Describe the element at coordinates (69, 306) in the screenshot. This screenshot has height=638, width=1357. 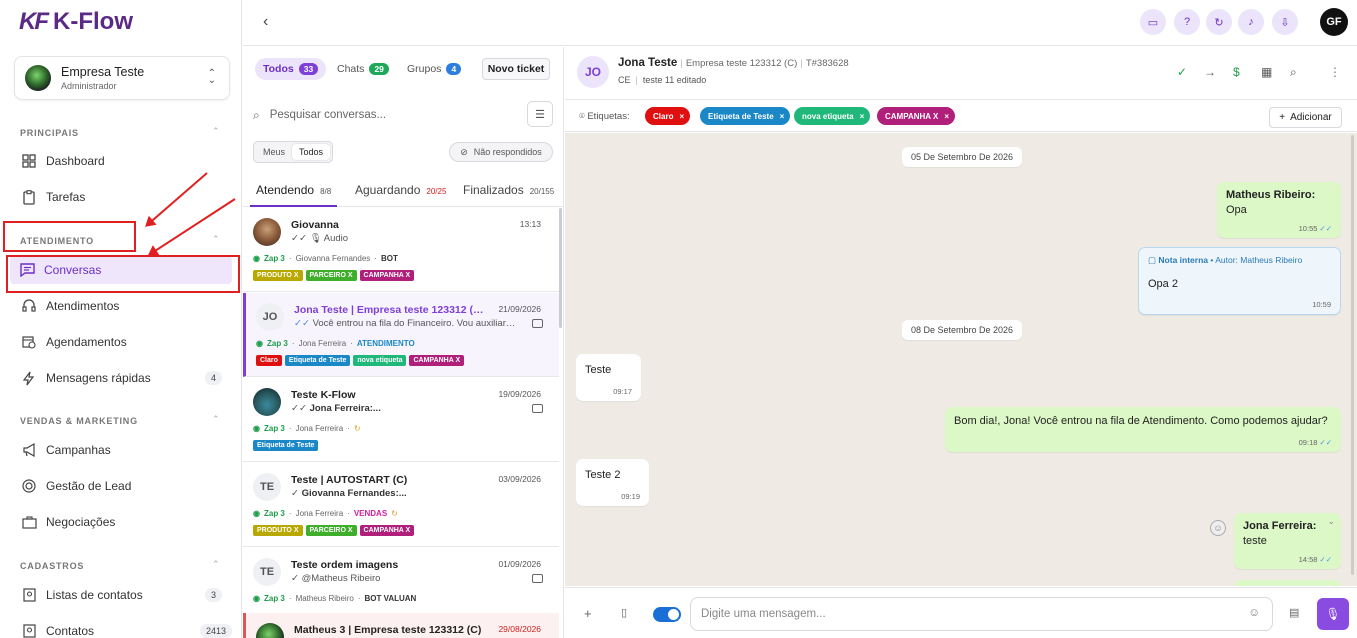
I see `sidebar-item-atendimentos: Atendimentos` at that location.